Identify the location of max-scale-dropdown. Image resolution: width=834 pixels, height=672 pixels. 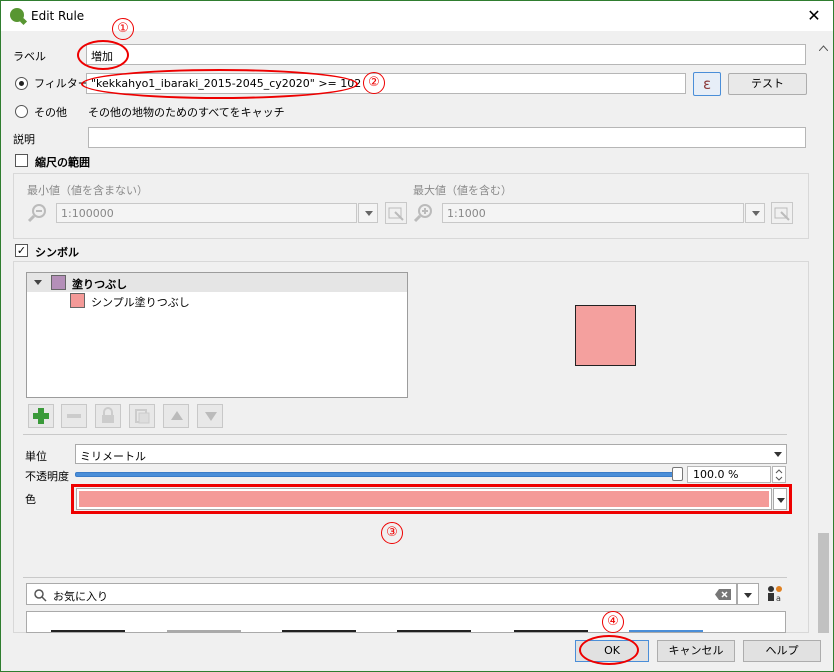
(755, 213).